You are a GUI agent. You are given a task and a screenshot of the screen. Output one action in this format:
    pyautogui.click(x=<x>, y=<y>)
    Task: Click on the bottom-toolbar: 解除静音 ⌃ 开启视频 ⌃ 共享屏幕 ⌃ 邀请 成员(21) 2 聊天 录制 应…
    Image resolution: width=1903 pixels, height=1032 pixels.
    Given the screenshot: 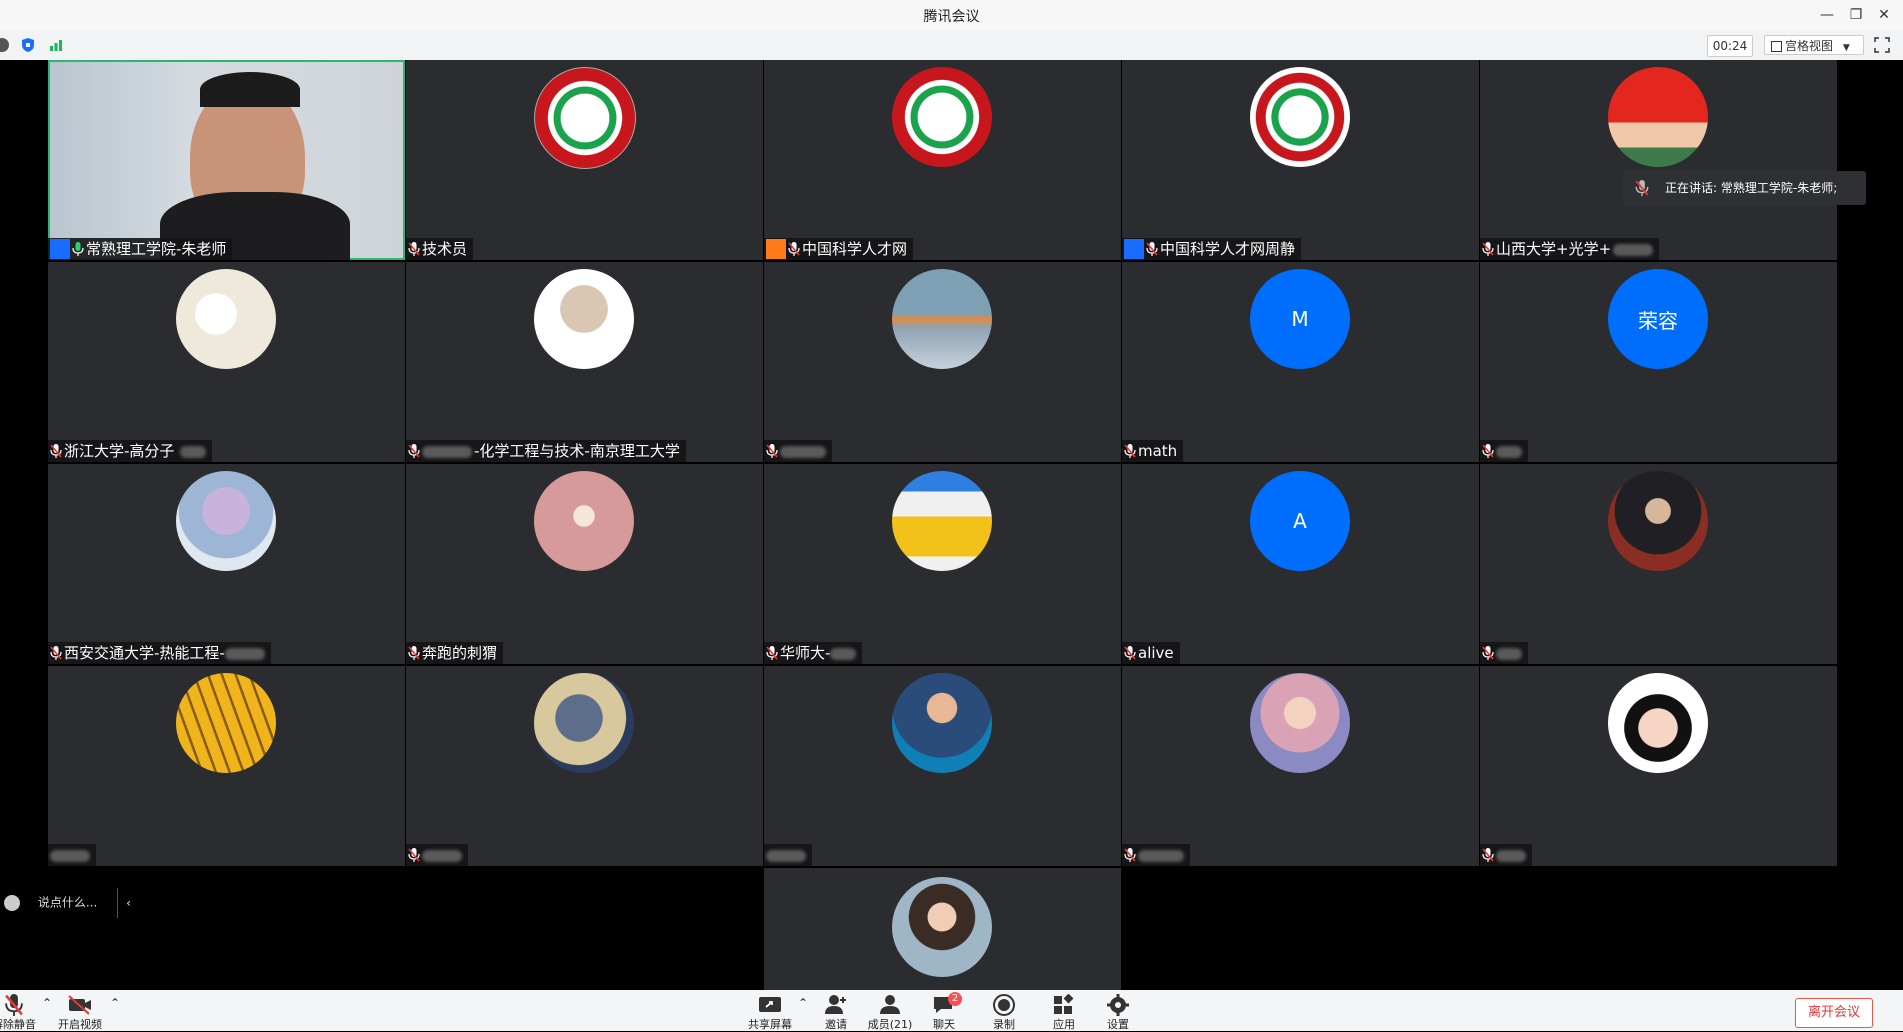 What is the action you would take?
    pyautogui.click(x=951, y=1010)
    